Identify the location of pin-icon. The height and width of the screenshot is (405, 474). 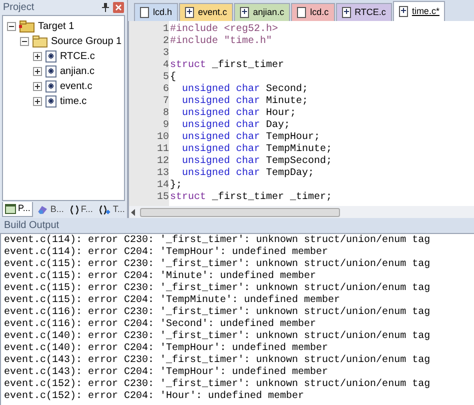
(105, 7).